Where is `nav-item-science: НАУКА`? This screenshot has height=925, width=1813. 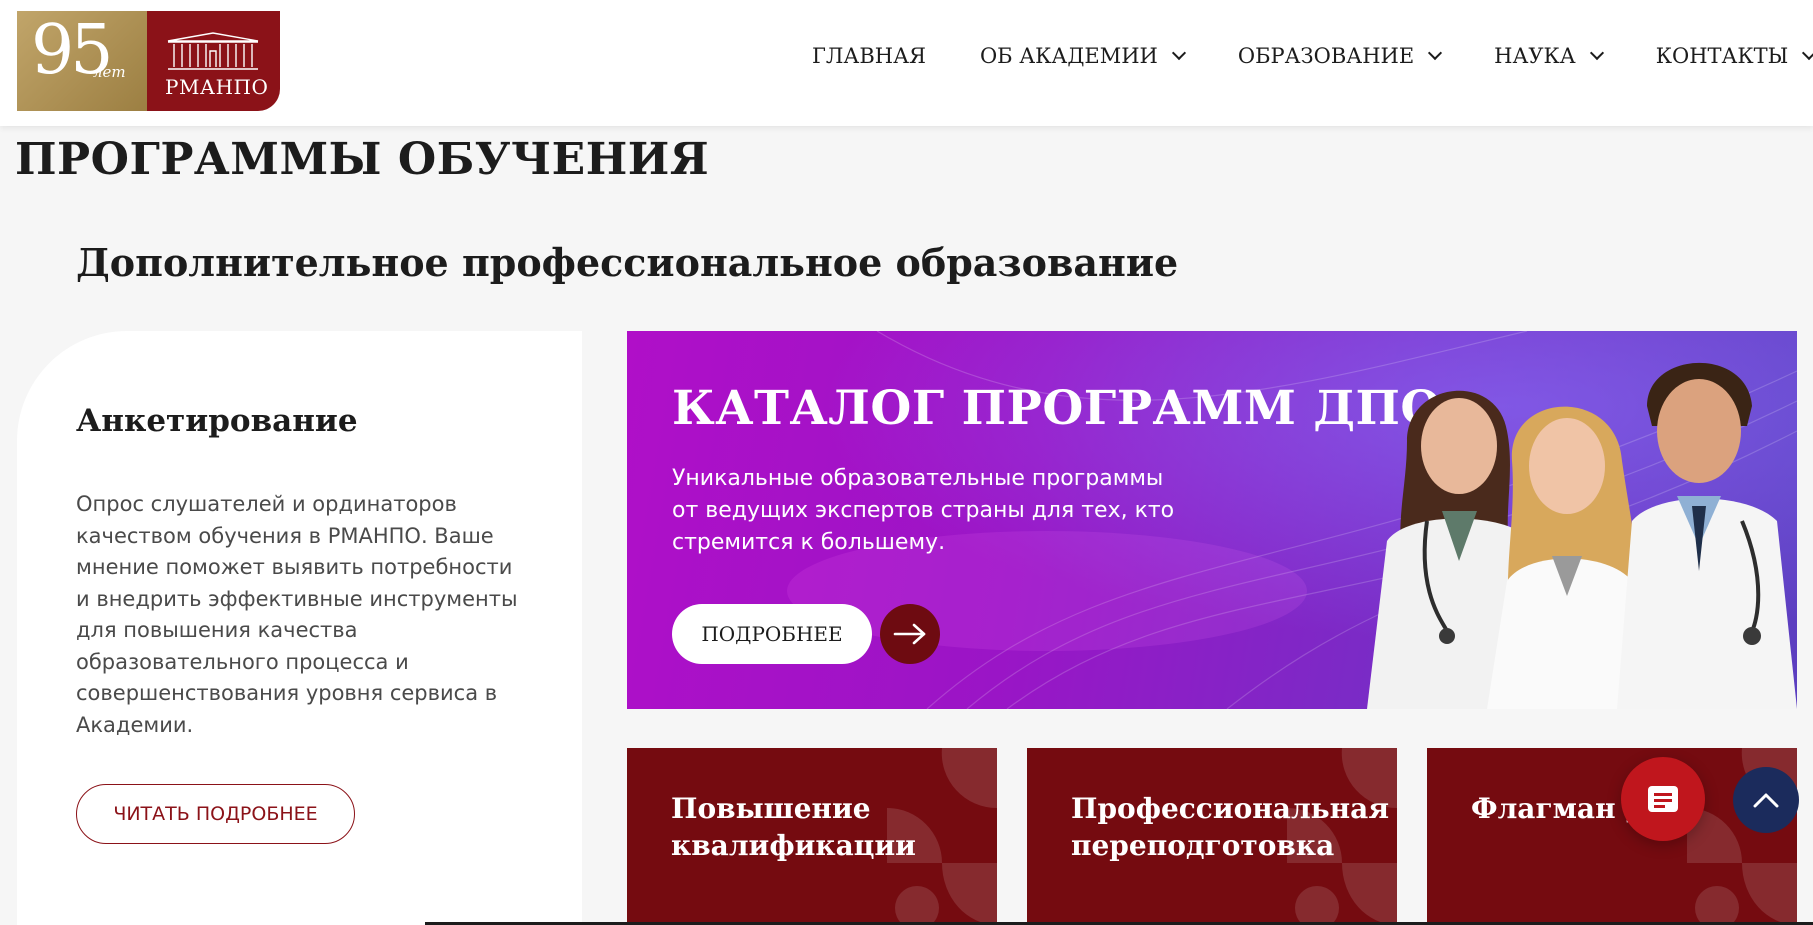 nav-item-science: НАУКА is located at coordinates (1549, 56).